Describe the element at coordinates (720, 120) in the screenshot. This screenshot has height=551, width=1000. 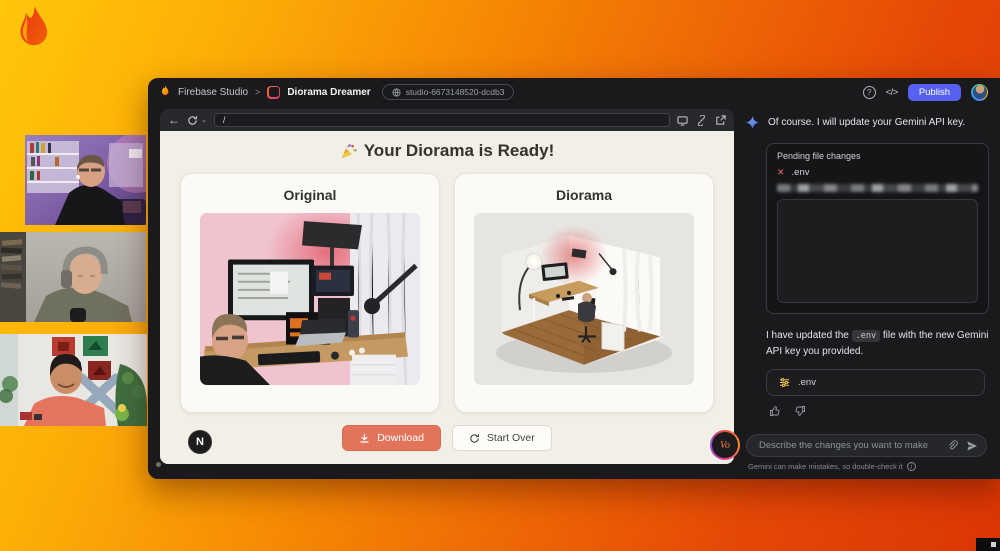
I see `open-in-new-icon` at that location.